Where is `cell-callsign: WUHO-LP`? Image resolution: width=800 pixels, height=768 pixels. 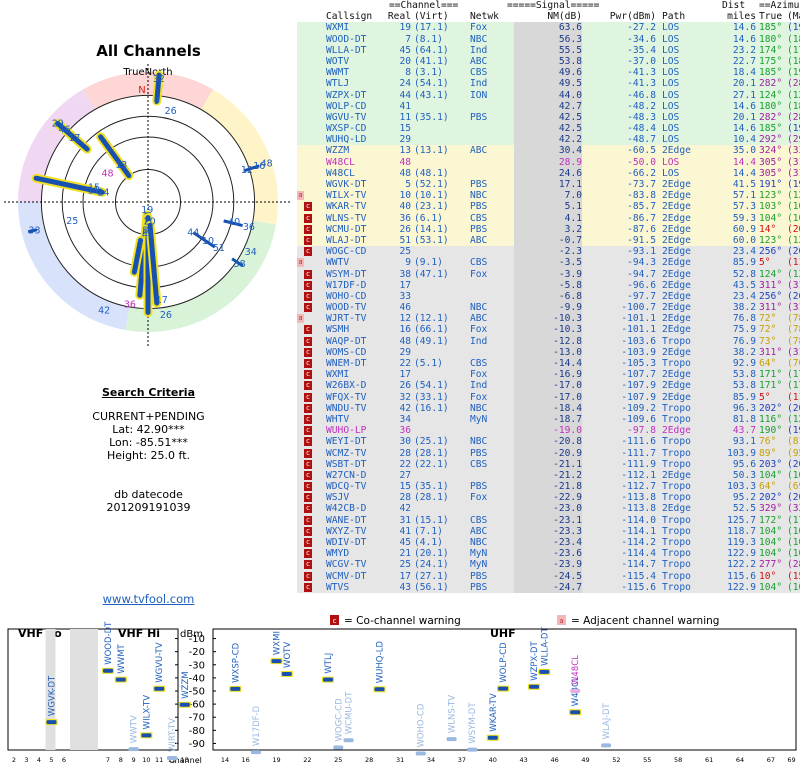
cell-callsign: WUHO-LP is located at coordinates (346, 430).